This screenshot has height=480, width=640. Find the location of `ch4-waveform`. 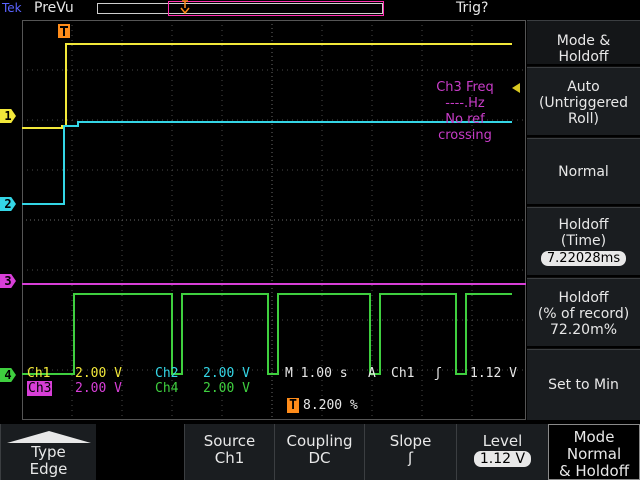

ch4-waveform is located at coordinates (267, 334).